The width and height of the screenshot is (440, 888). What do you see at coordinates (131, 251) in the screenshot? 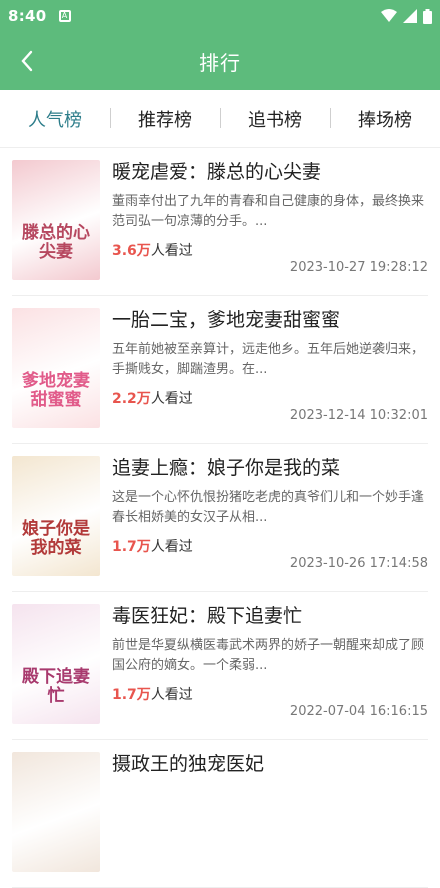
I see `read-count: 3.6万` at bounding box center [131, 251].